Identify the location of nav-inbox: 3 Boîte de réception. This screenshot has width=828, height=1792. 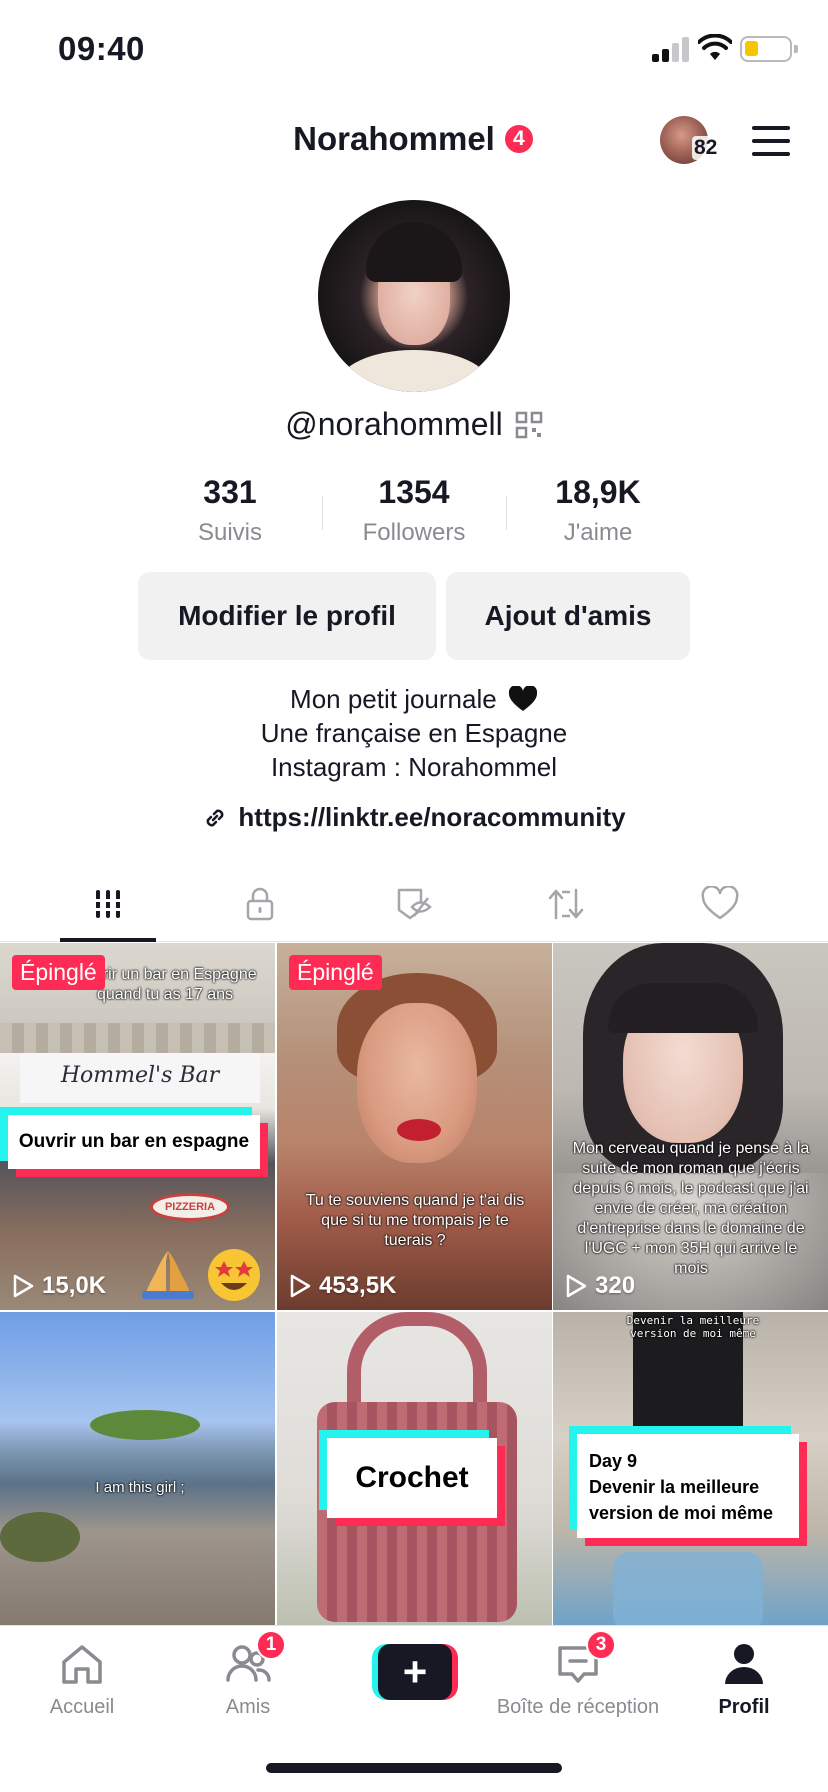
(578, 1674).